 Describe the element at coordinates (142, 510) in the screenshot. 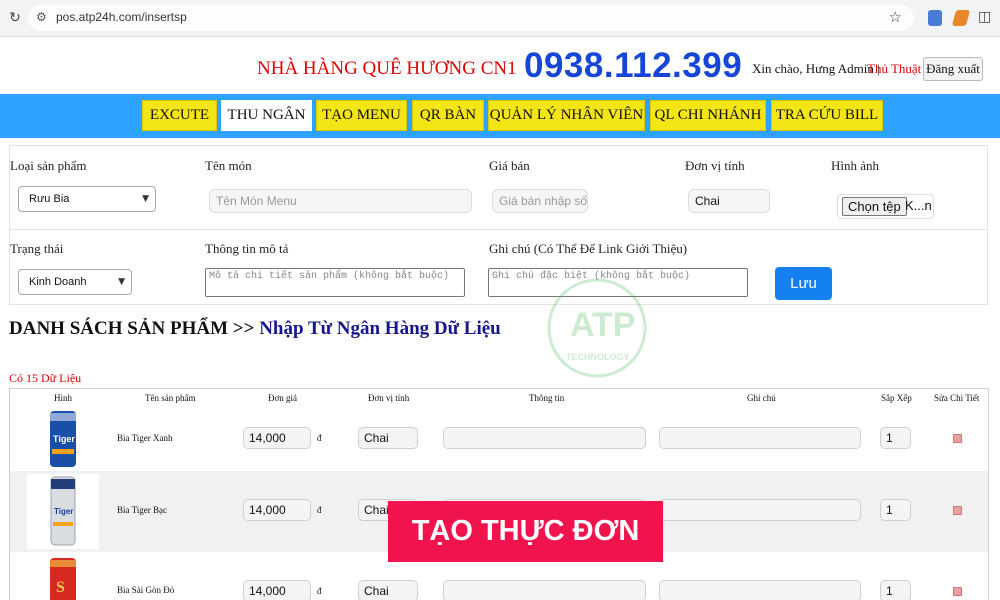

I see `product-name: Bia Tiger Bạc` at that location.